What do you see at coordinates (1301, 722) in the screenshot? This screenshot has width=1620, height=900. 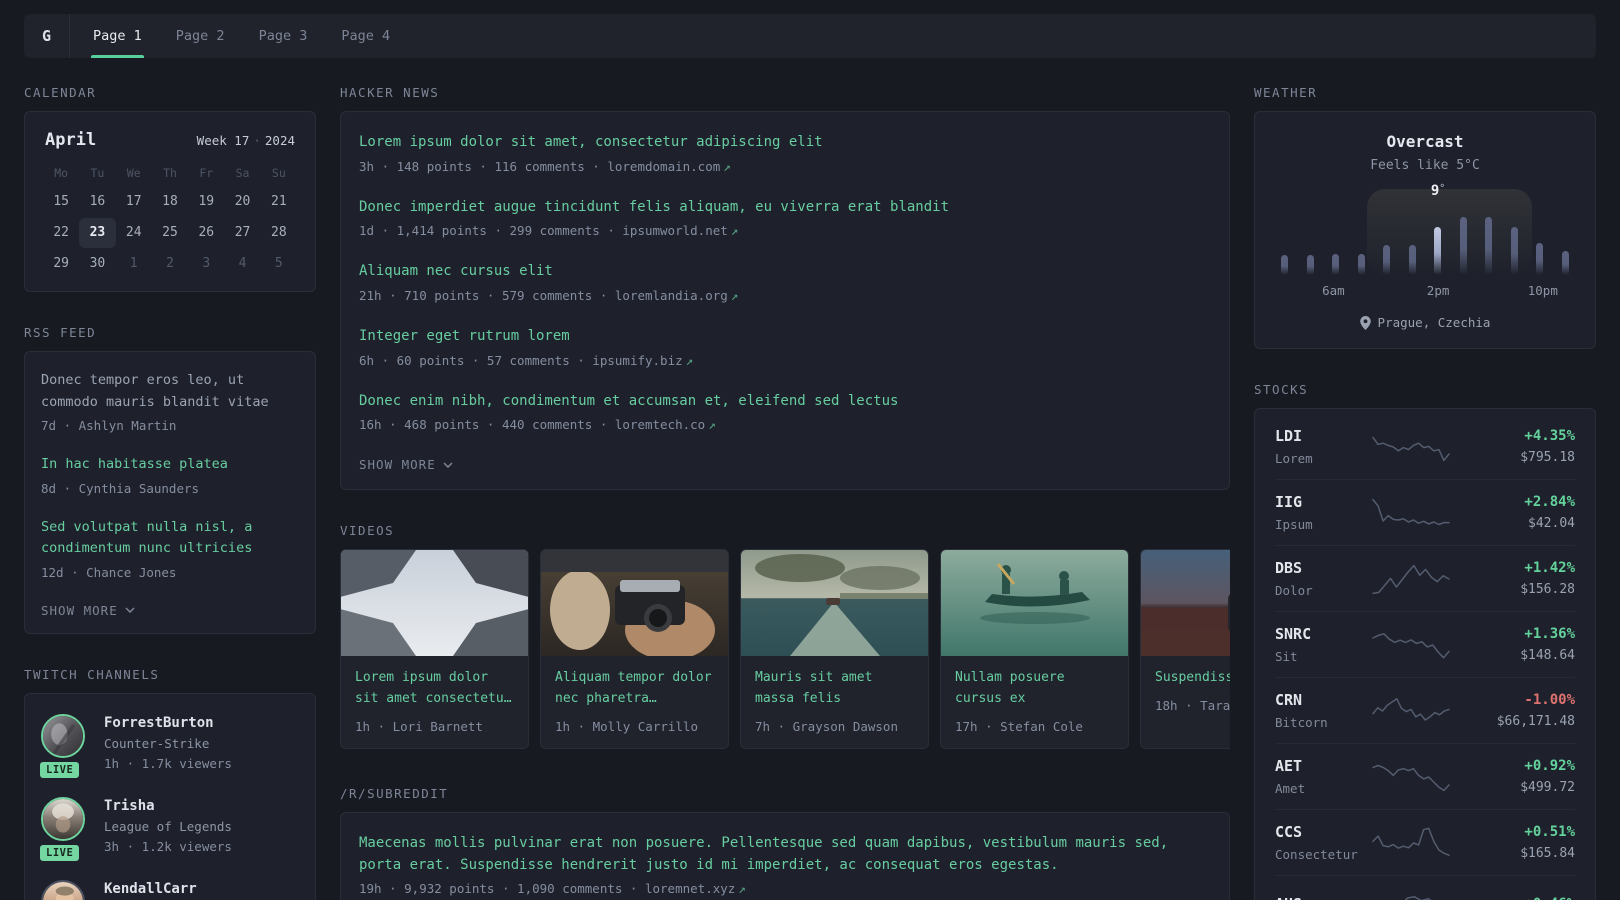 I see `stock-name: Bitcorn` at bounding box center [1301, 722].